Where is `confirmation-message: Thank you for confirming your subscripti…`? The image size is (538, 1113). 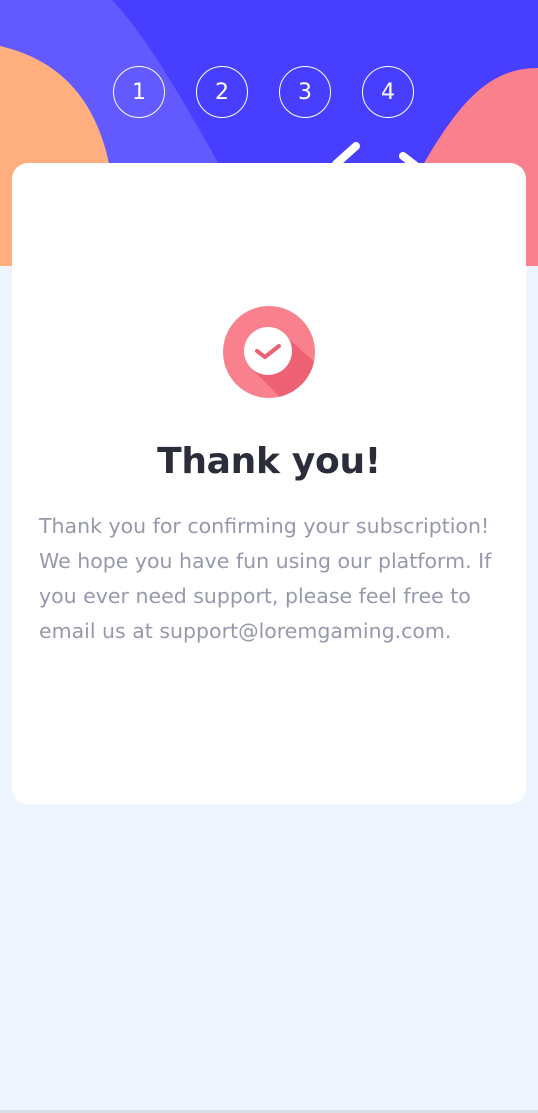
confirmation-message: Thank you for confirming your subscripti… is located at coordinates (265, 578).